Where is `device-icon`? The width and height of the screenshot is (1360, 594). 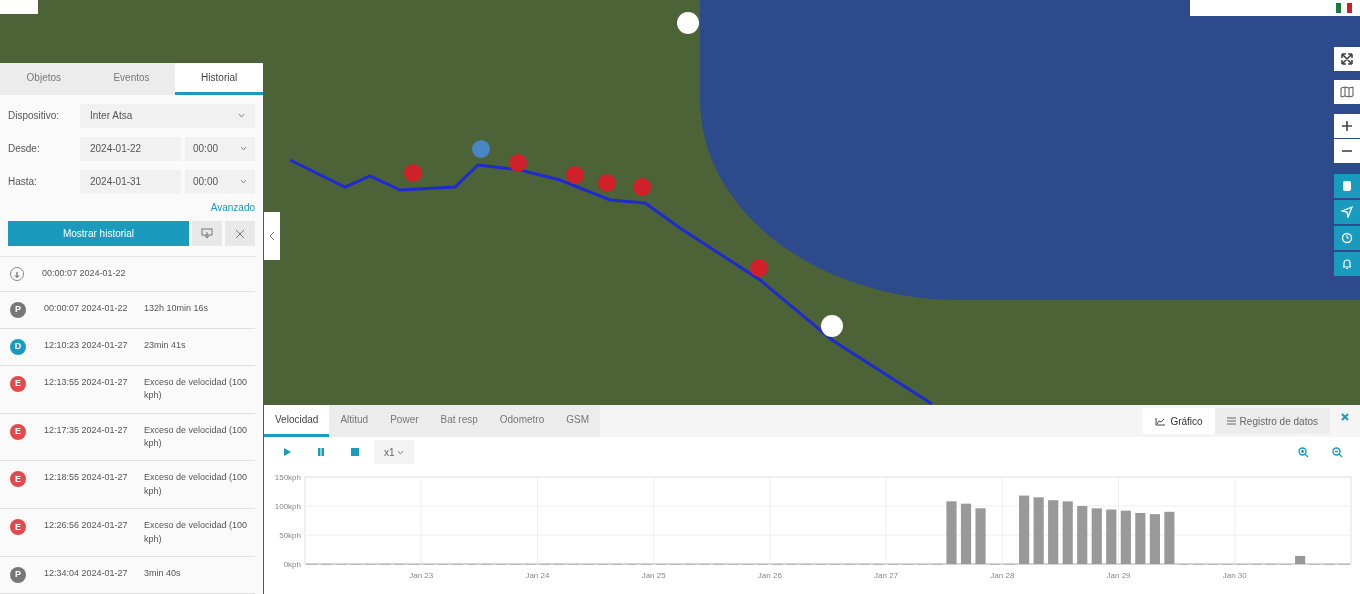
device-icon is located at coordinates (1347, 186).